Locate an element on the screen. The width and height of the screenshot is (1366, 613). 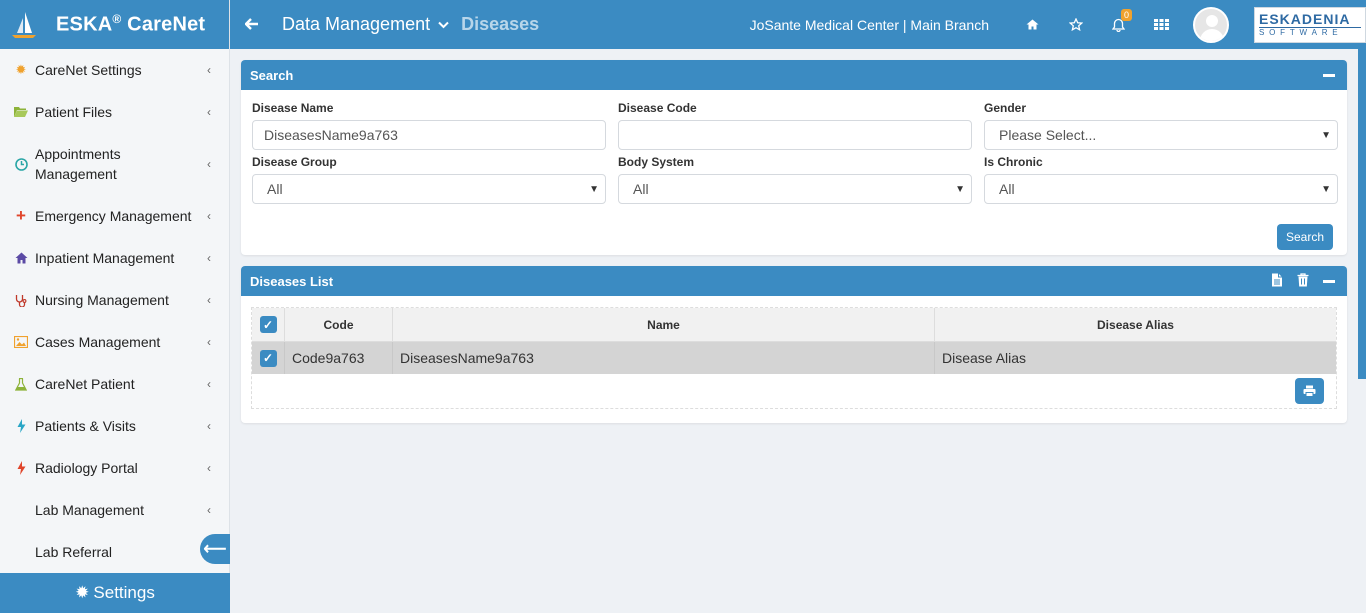
sidebar-item-cases: Cases Management ‹ is located at coordinates (114, 342).